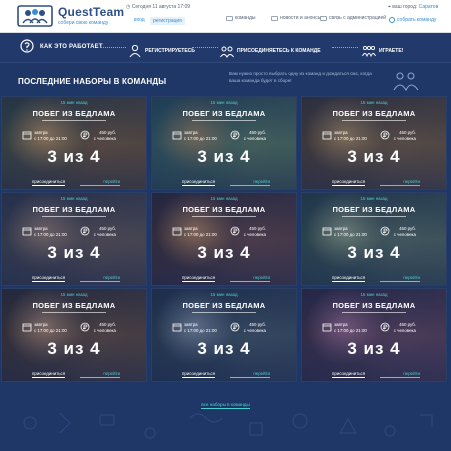 Image resolution: width=451 pixels, height=451 pixels. I want to click on step-join: ПРИСОЕДИНЯЕТЕСЬ К КОМАНДЕ, so click(270, 51).